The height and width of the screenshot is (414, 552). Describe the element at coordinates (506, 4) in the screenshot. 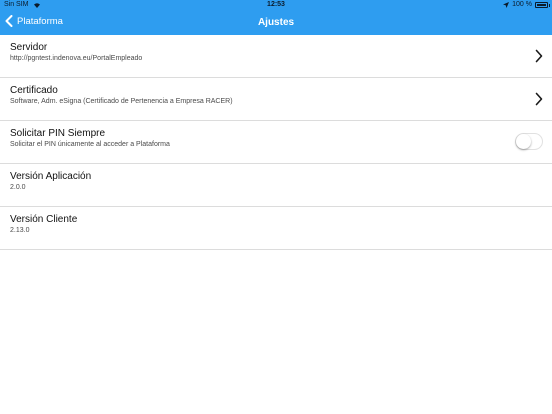

I see `location-arrow-icon` at that location.